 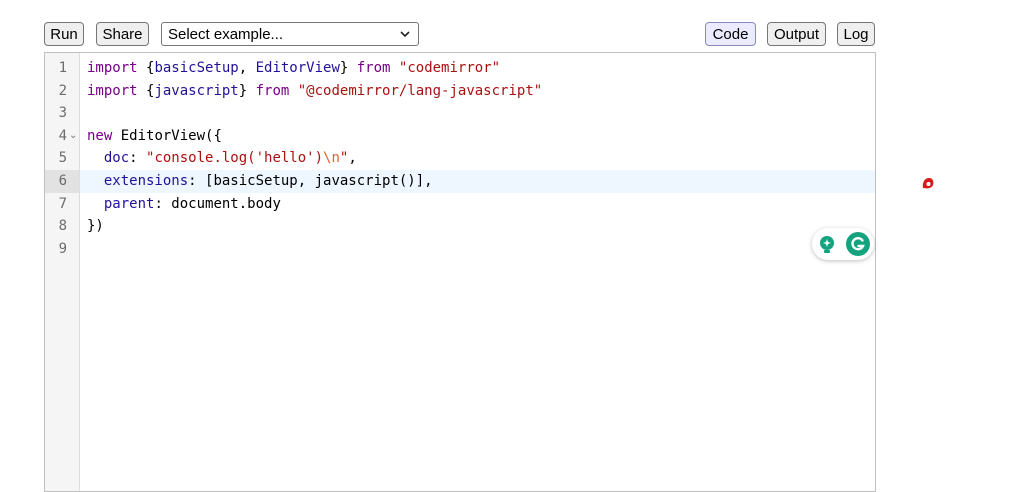 I want to click on tab-code: Code, so click(x=730, y=34).